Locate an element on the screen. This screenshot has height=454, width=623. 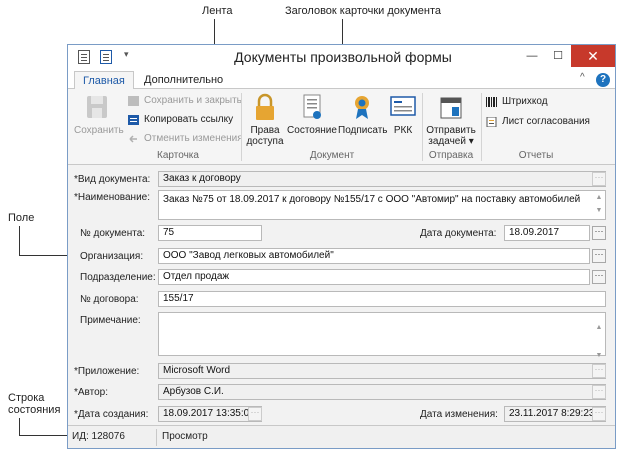
properties-icon is located at coordinates (106, 57).